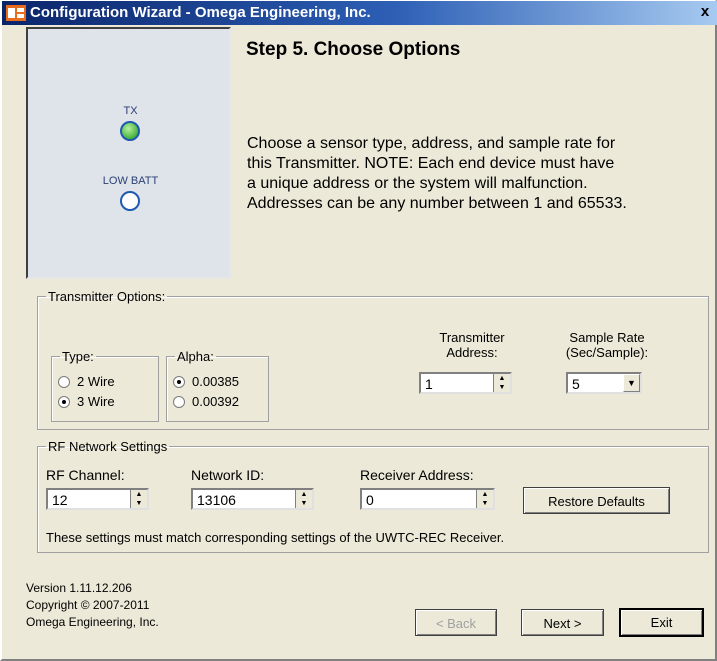 Image resolution: width=717 pixels, height=661 pixels. I want to click on rf-channel-stepper: 12 ▲ ▼, so click(97, 499).